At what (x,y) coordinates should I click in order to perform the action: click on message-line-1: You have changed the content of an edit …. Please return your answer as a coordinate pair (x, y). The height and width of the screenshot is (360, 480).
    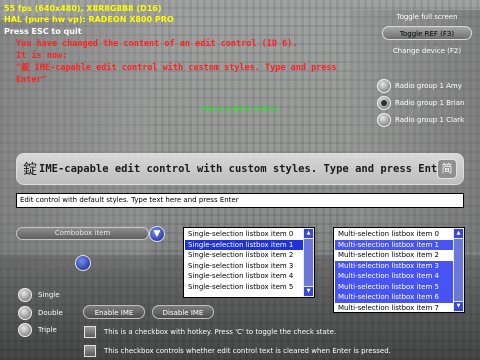
    Looking at the image, I should click on (157, 44).